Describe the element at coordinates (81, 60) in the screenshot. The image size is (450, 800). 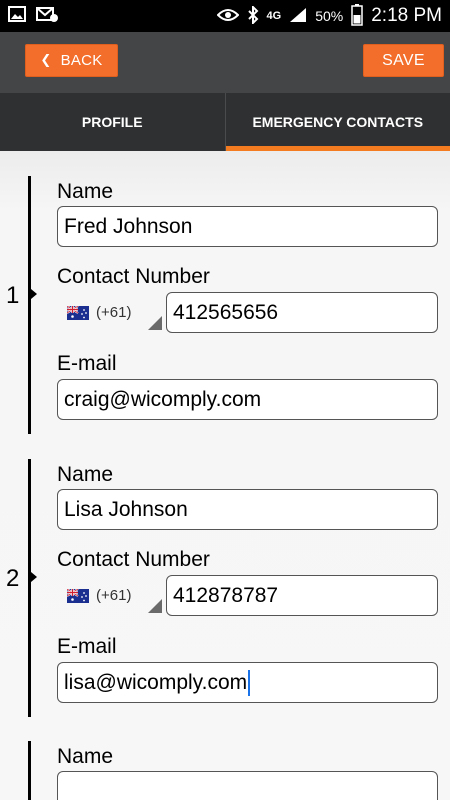
I see `back-button-label: BACK` at that location.